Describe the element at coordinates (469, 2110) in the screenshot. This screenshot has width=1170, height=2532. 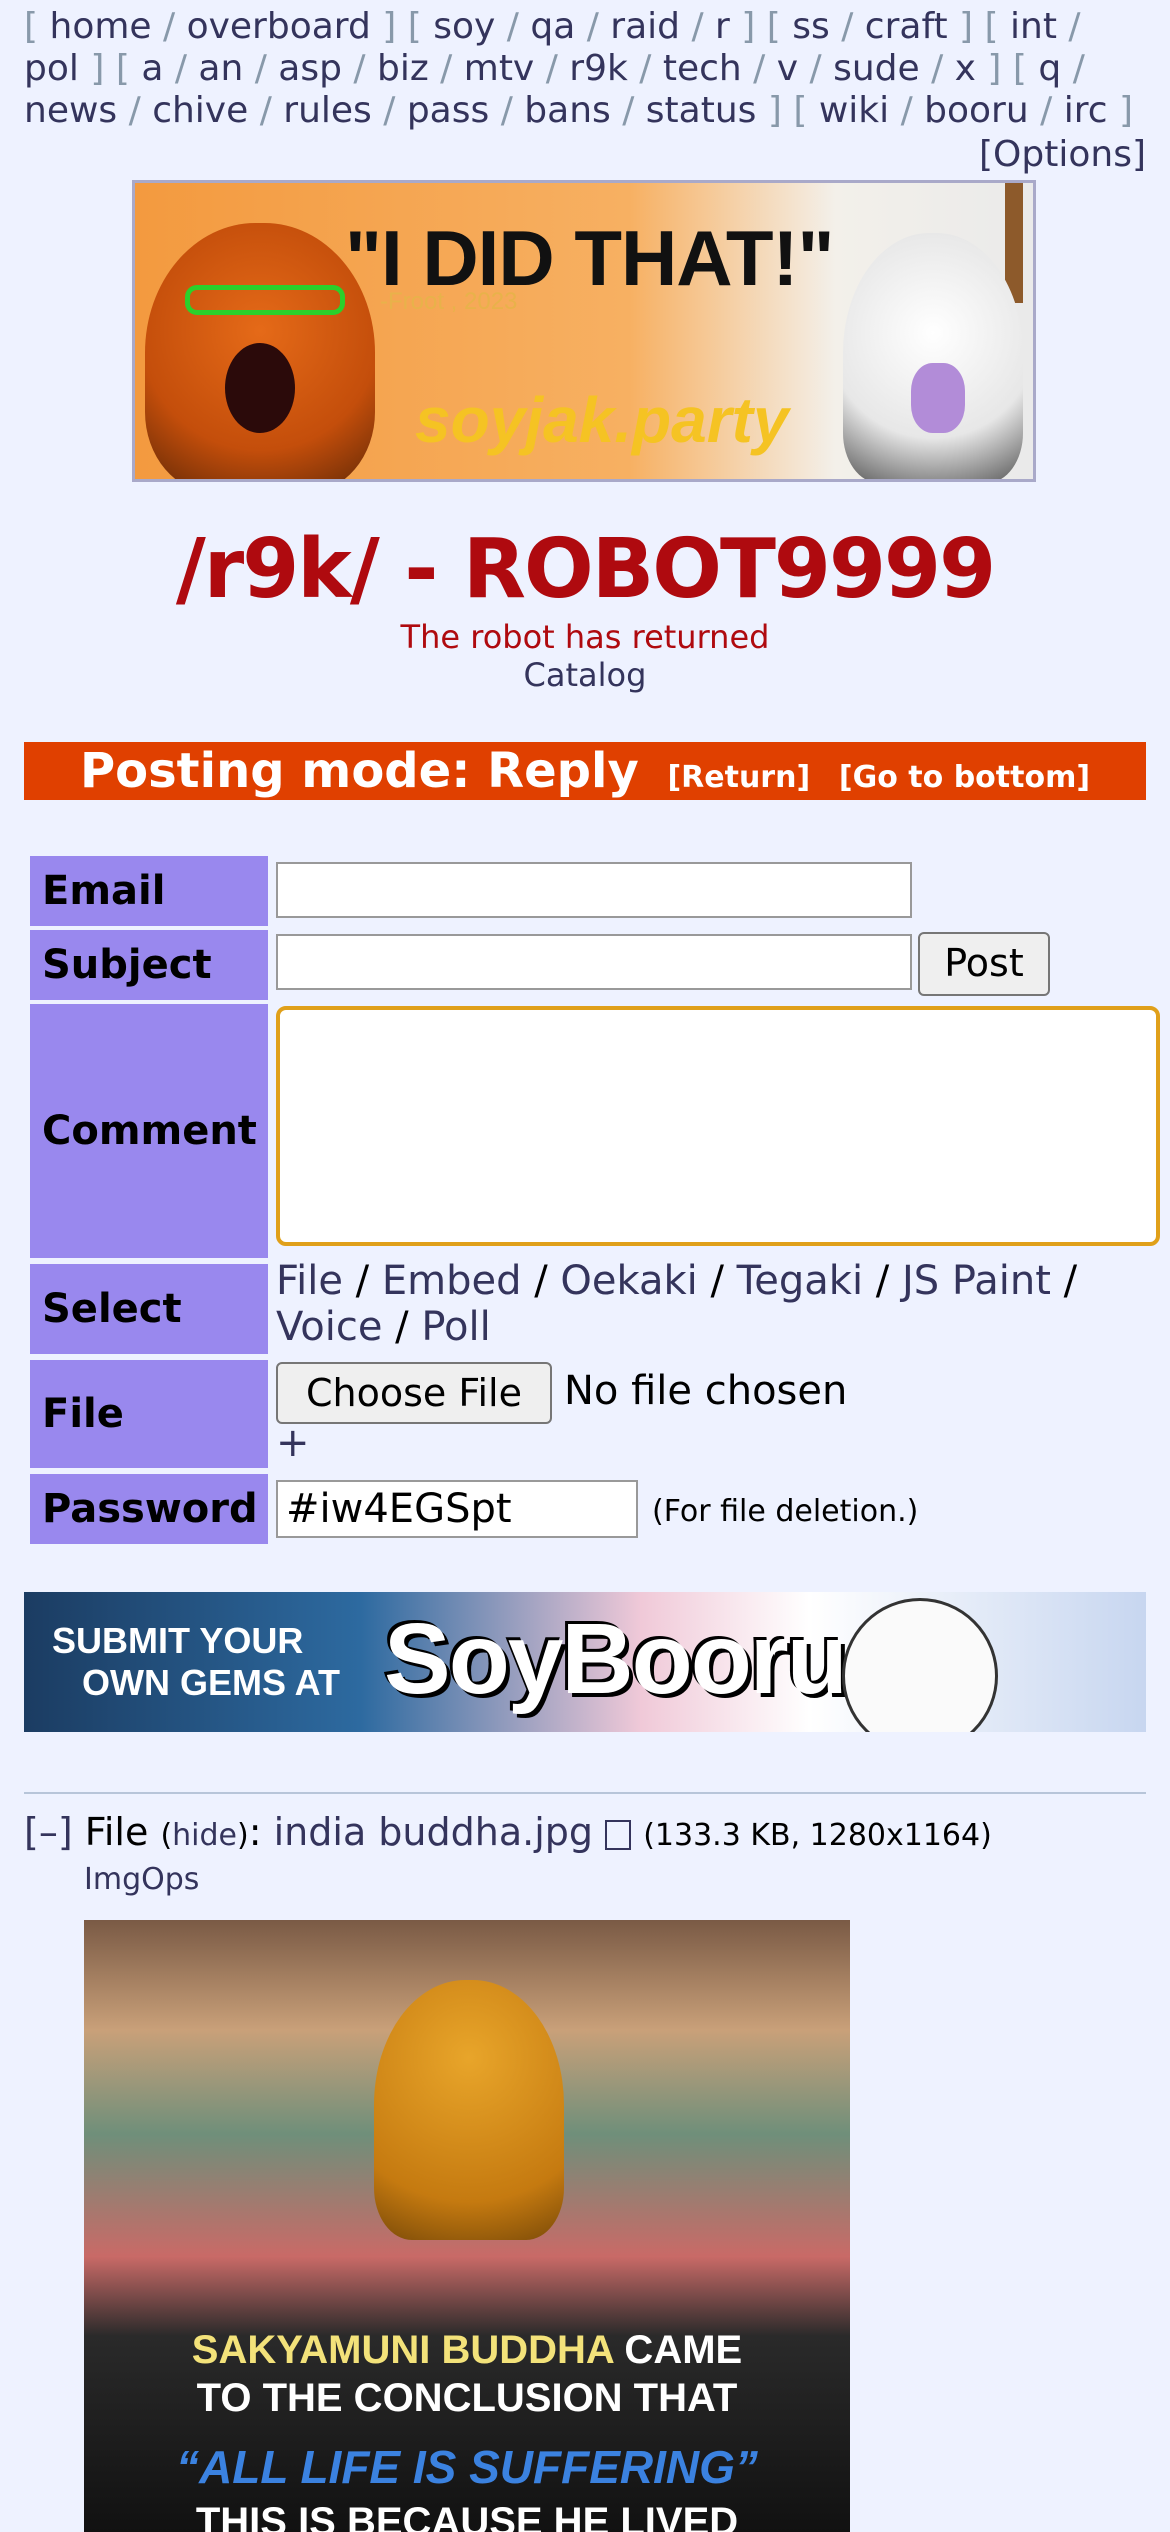
I see `buddha-illustration` at that location.